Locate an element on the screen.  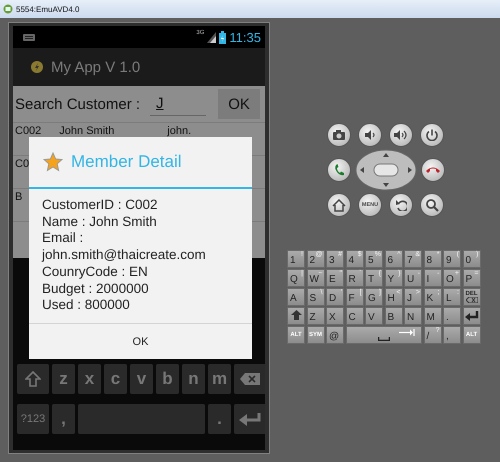
key: ?123 is located at coordinates (33, 419).